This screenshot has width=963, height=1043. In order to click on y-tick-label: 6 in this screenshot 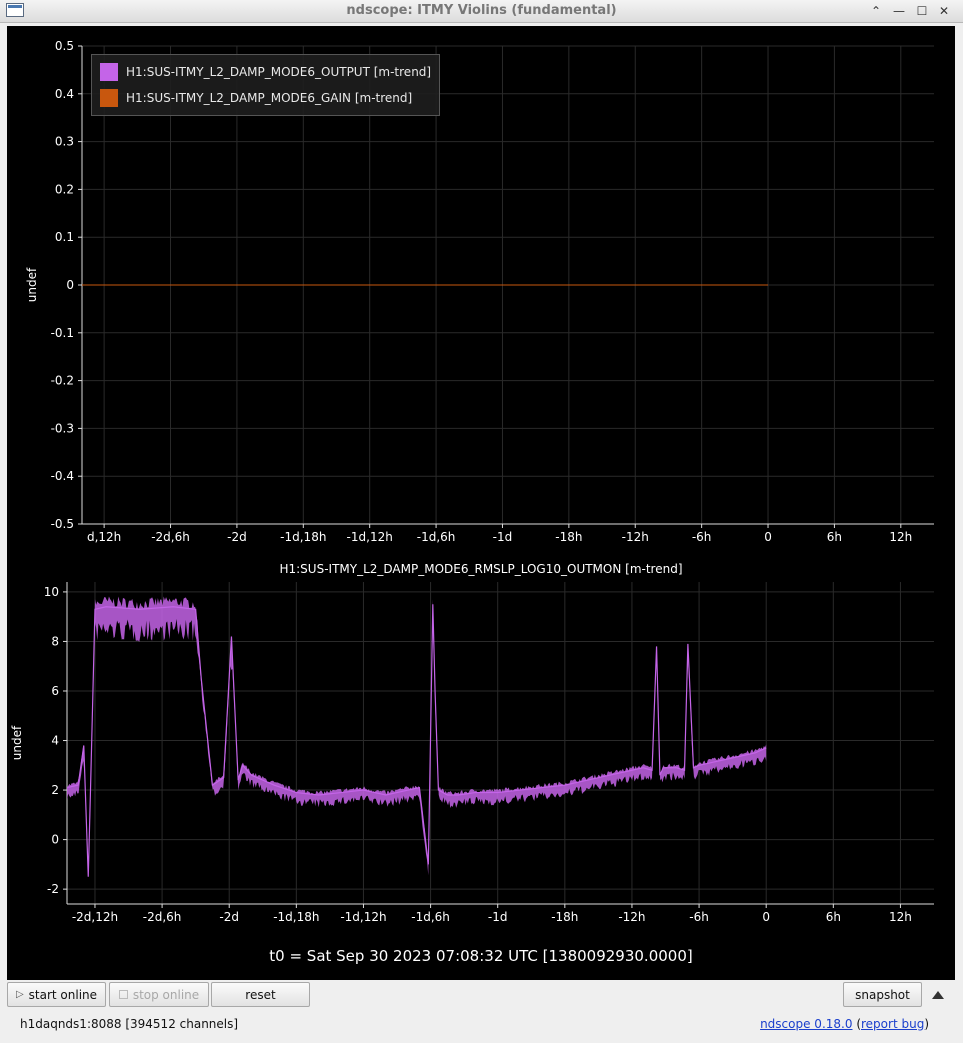, I will do `click(55, 691)`.